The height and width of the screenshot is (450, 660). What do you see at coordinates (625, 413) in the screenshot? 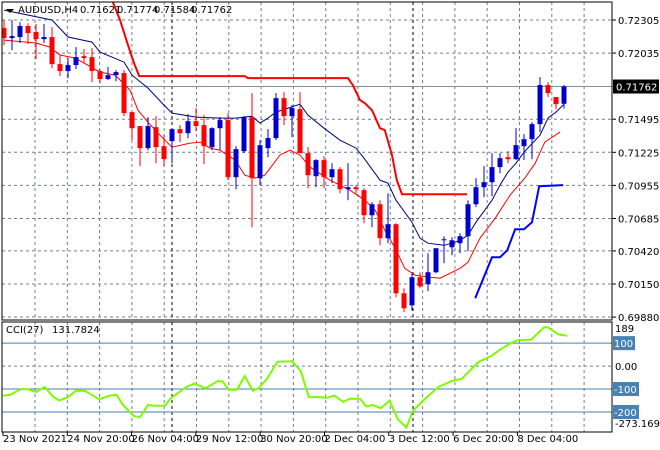
I see `cci-level-label: -200` at bounding box center [625, 413].